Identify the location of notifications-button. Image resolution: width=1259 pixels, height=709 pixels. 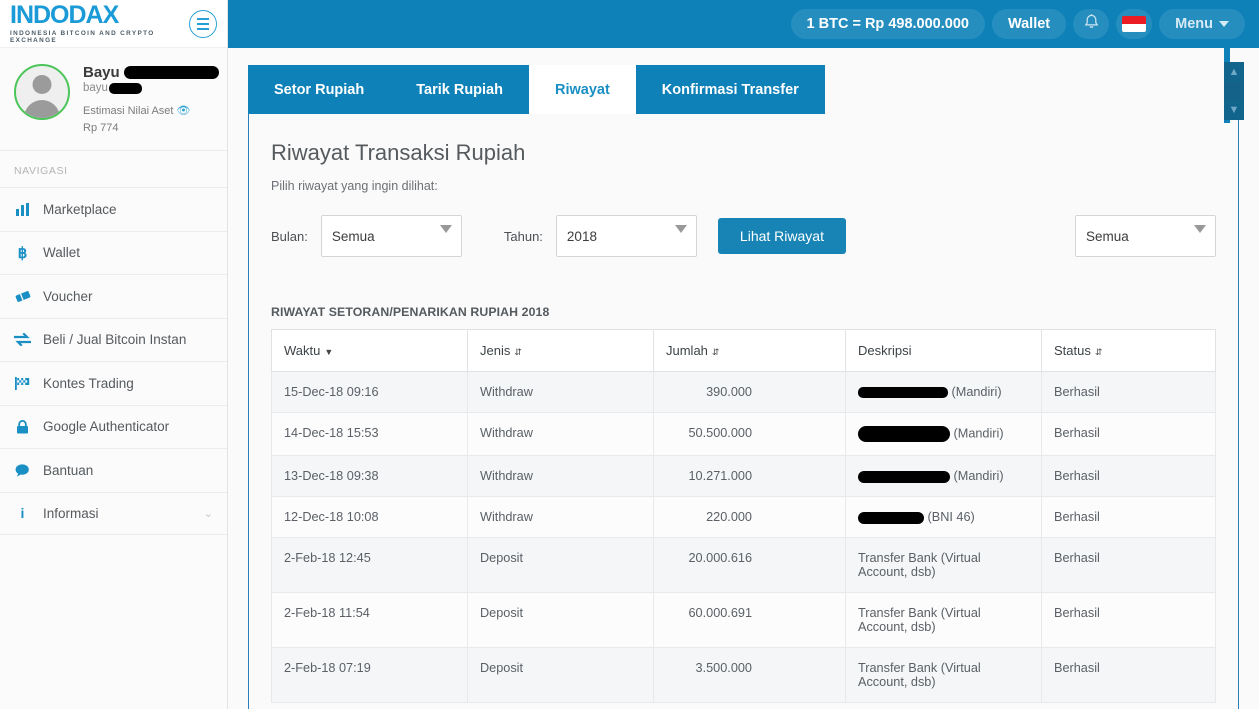
(1091, 24).